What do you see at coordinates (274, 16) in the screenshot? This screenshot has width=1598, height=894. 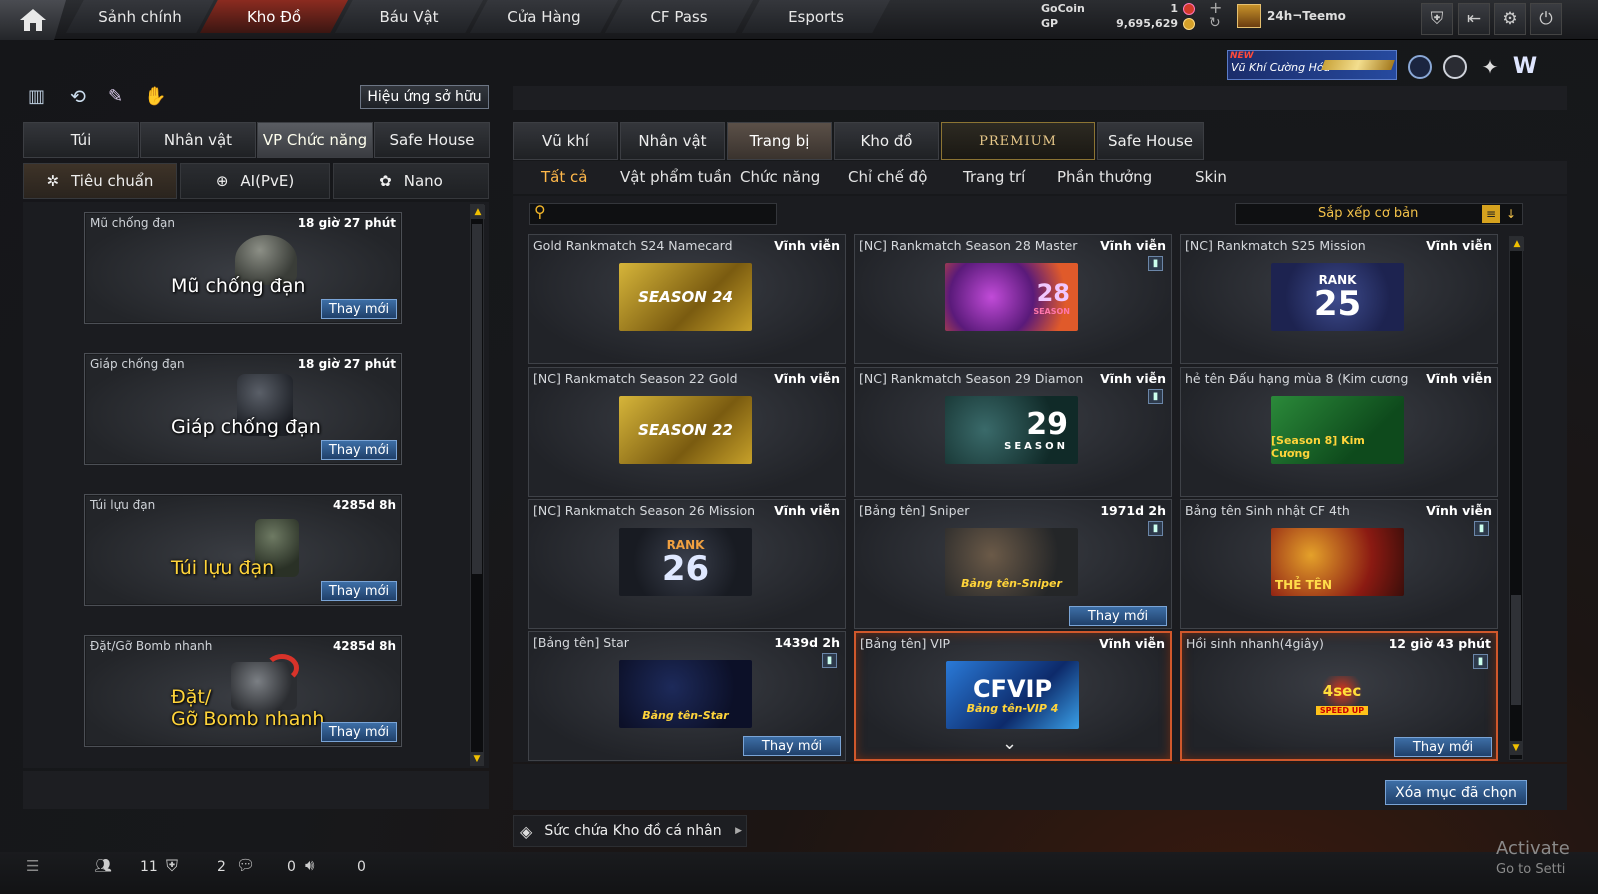 I see `nav-tab-inventory: Kho Đồ` at bounding box center [274, 16].